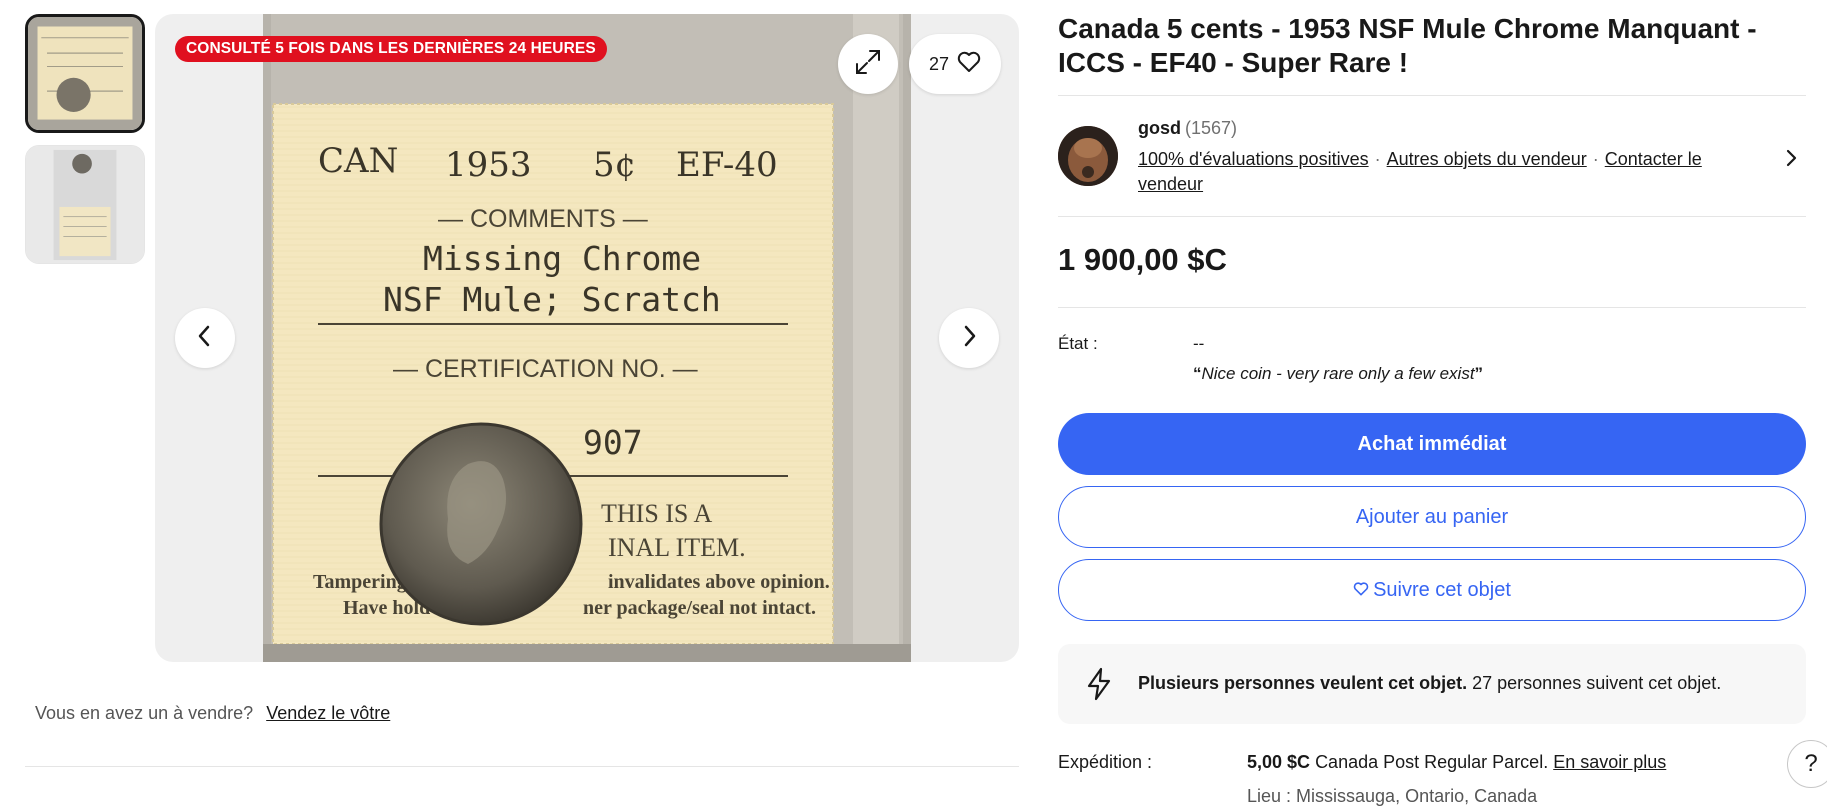 Image resolution: width=1827 pixels, height=812 pixels. I want to click on svg-text: EF-40, so click(727, 165).